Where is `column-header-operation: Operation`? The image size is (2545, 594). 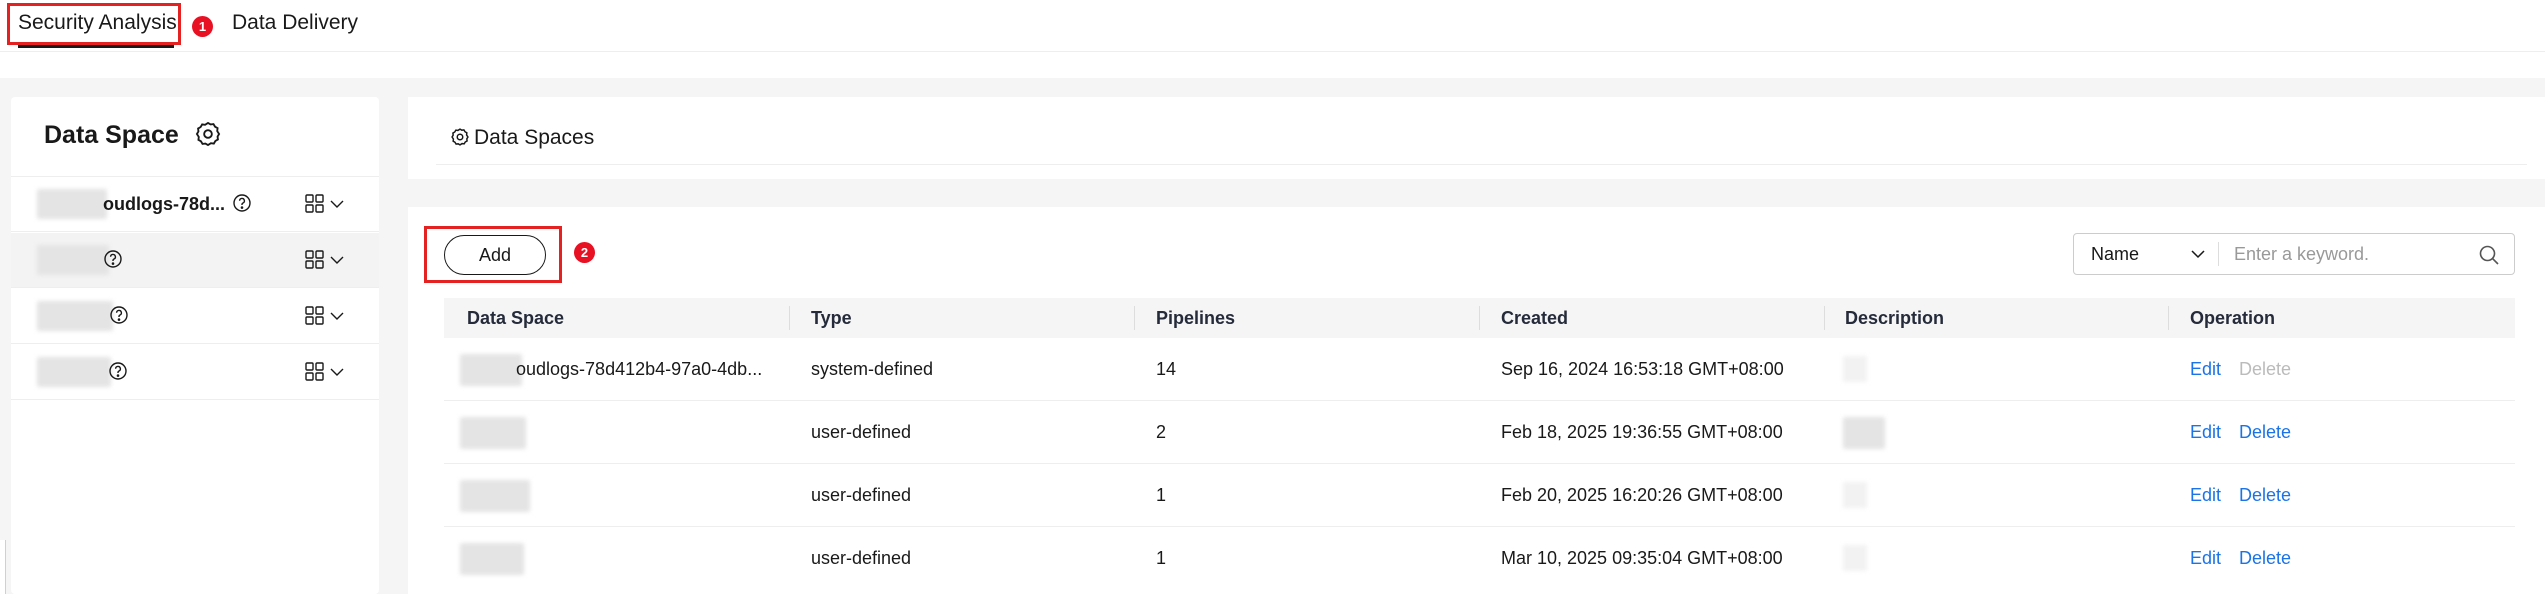 column-header-operation: Operation is located at coordinates (2233, 318).